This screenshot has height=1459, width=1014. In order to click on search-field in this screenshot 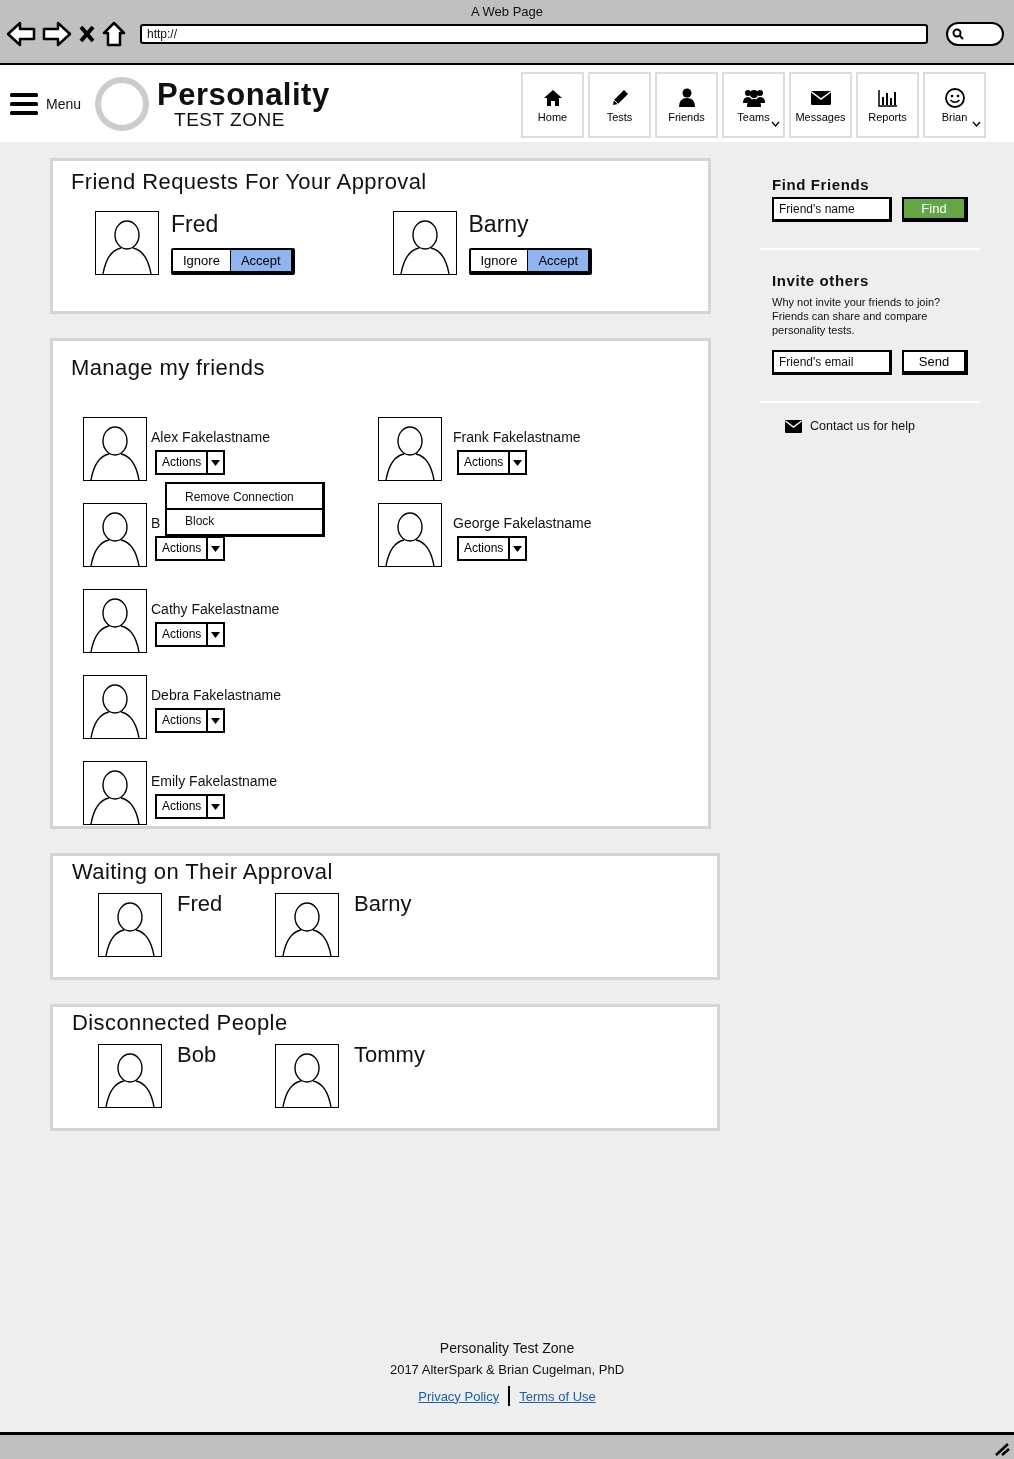, I will do `click(975, 34)`.